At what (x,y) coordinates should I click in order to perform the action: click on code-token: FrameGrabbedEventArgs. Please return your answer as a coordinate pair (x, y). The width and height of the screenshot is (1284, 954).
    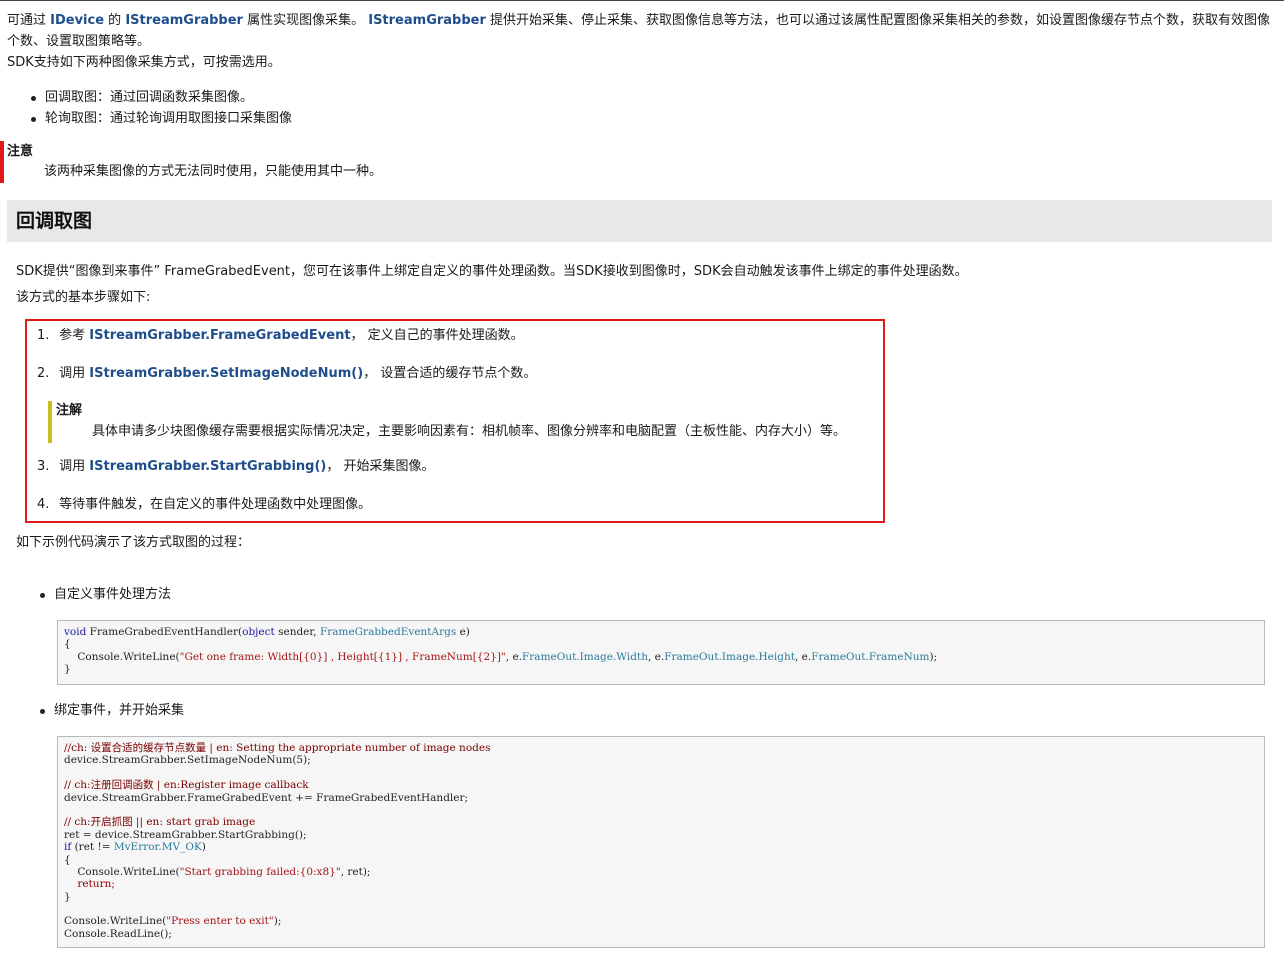
    Looking at the image, I should click on (388, 632).